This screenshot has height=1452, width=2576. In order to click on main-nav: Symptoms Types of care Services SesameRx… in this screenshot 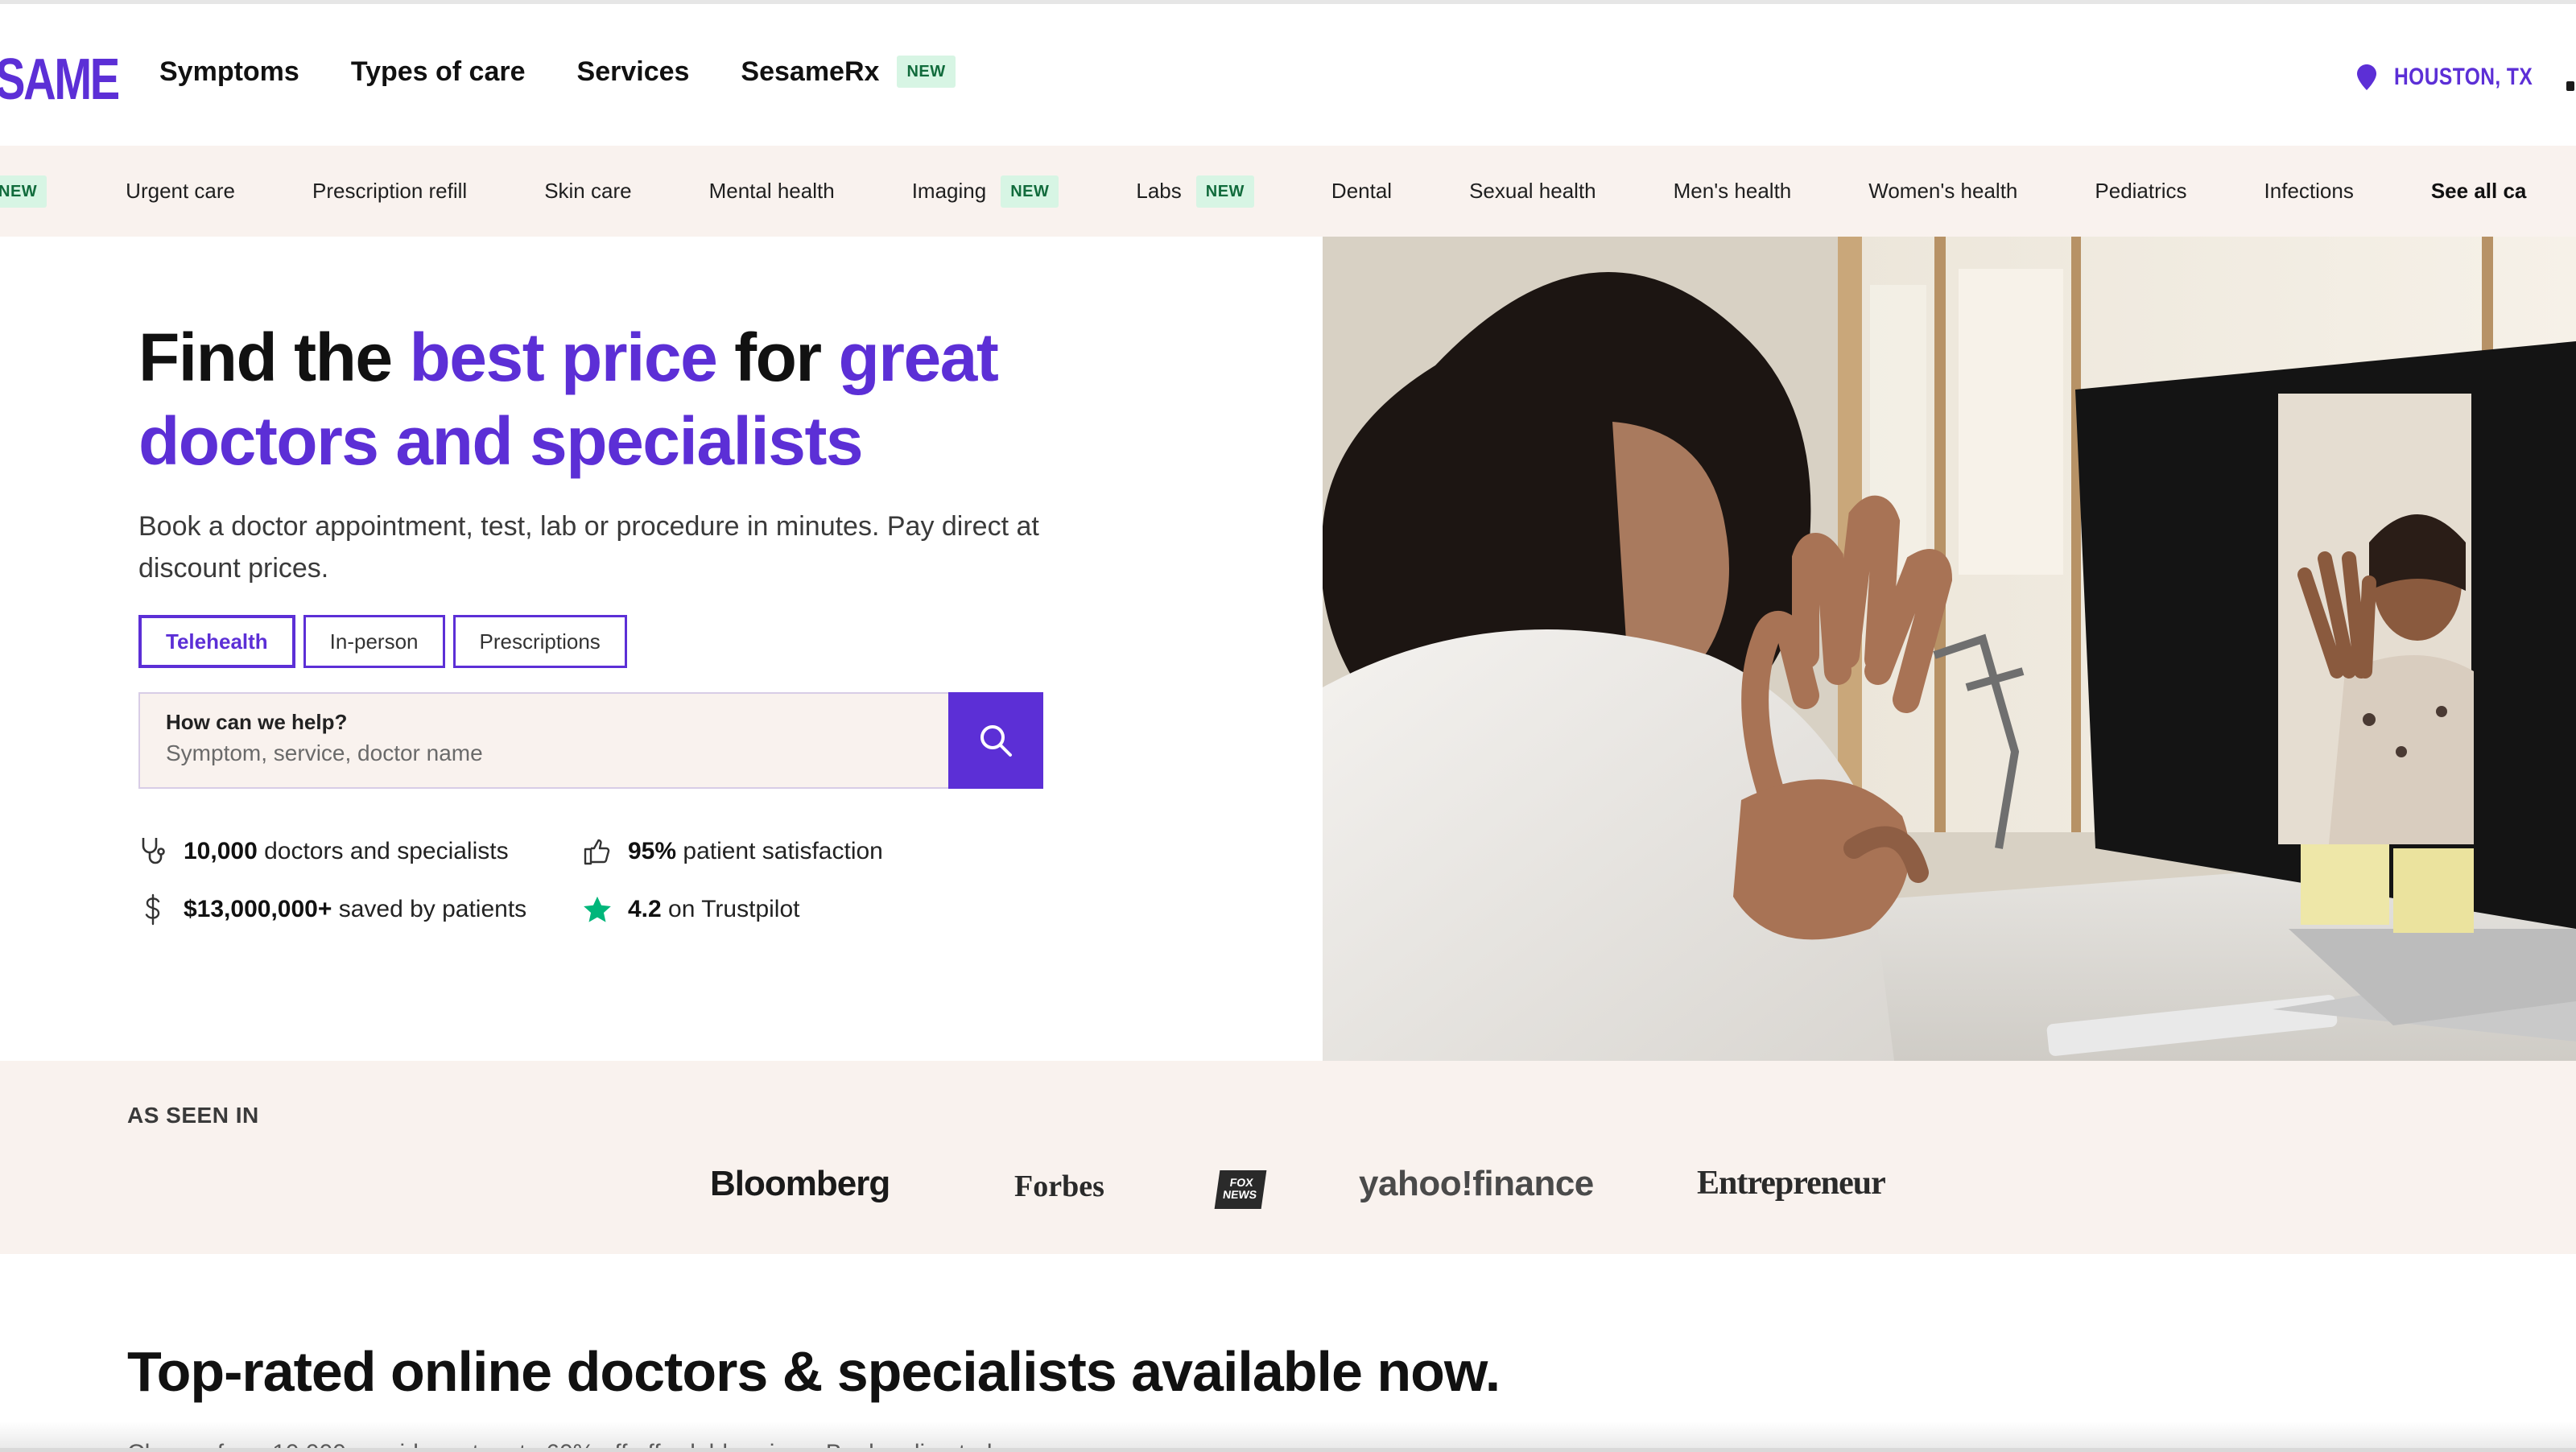, I will do `click(557, 72)`.